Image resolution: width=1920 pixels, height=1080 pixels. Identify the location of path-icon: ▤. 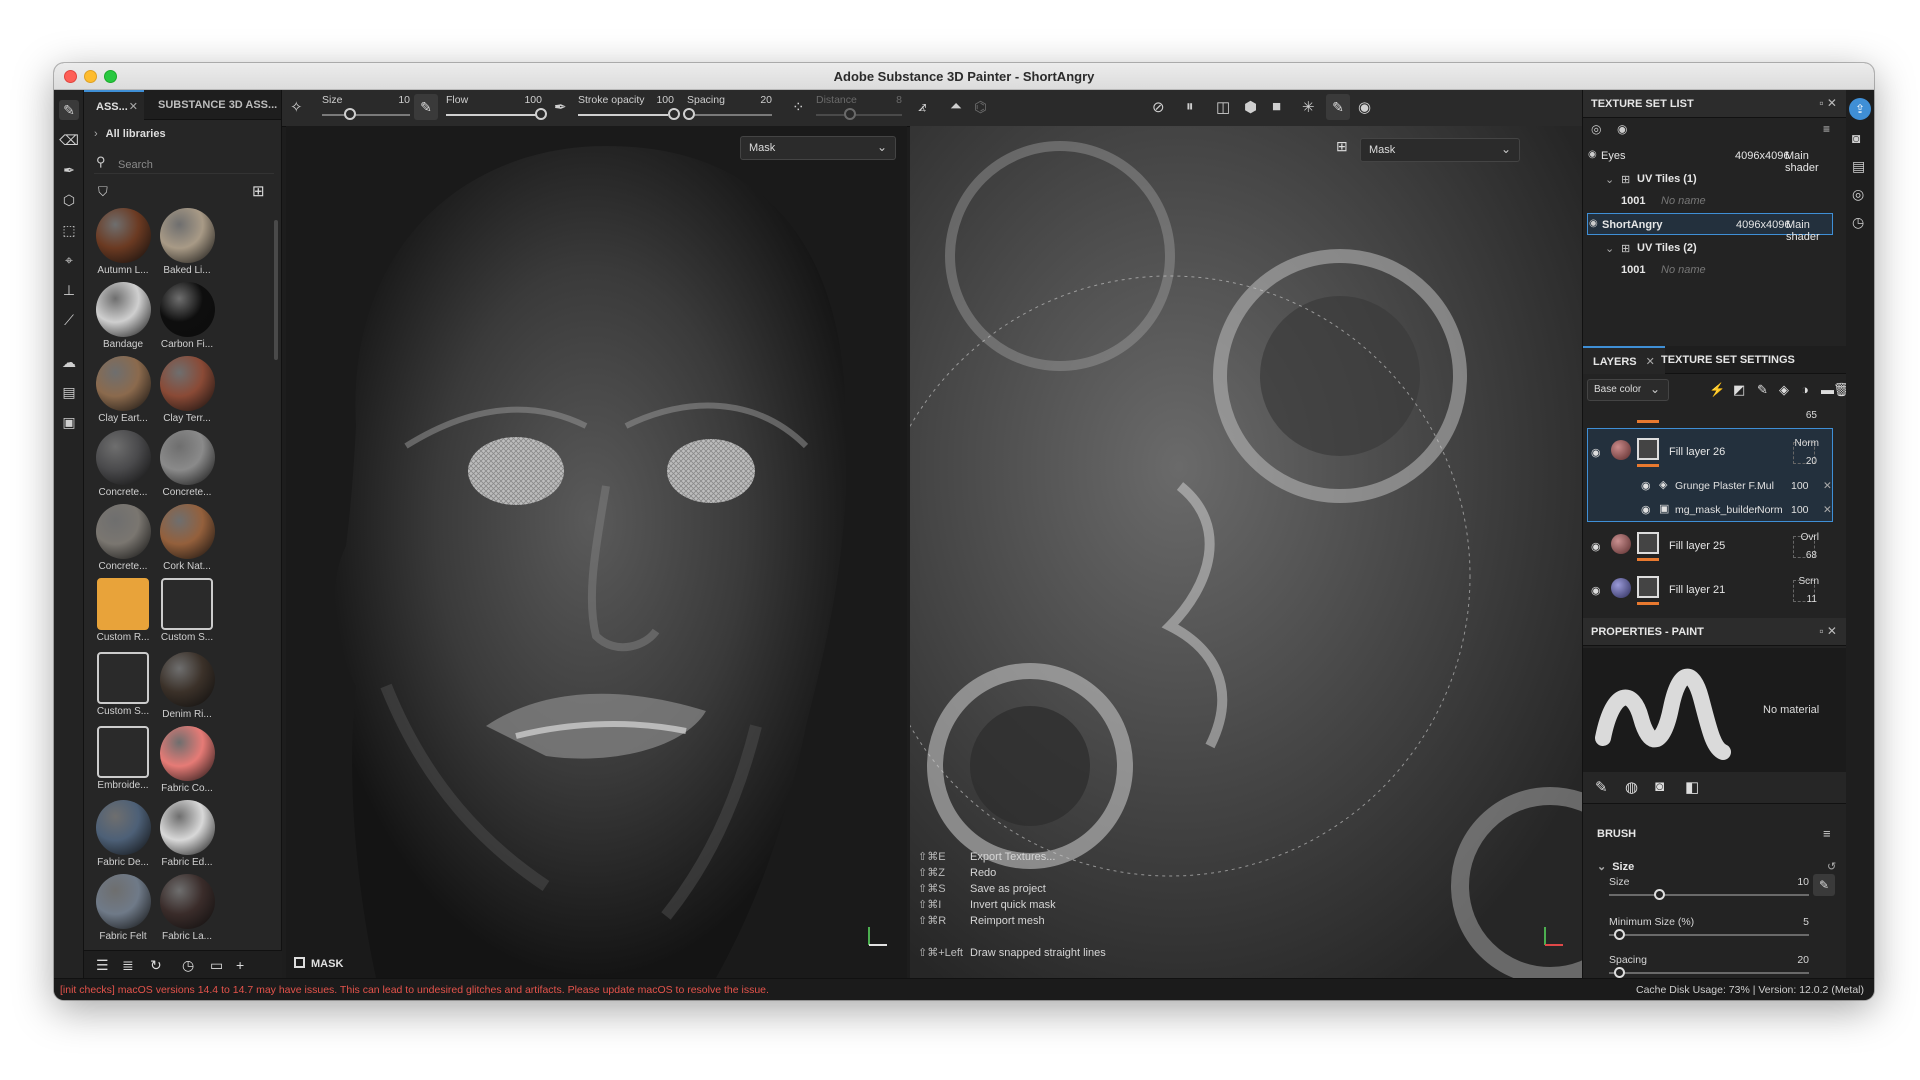
(69, 392).